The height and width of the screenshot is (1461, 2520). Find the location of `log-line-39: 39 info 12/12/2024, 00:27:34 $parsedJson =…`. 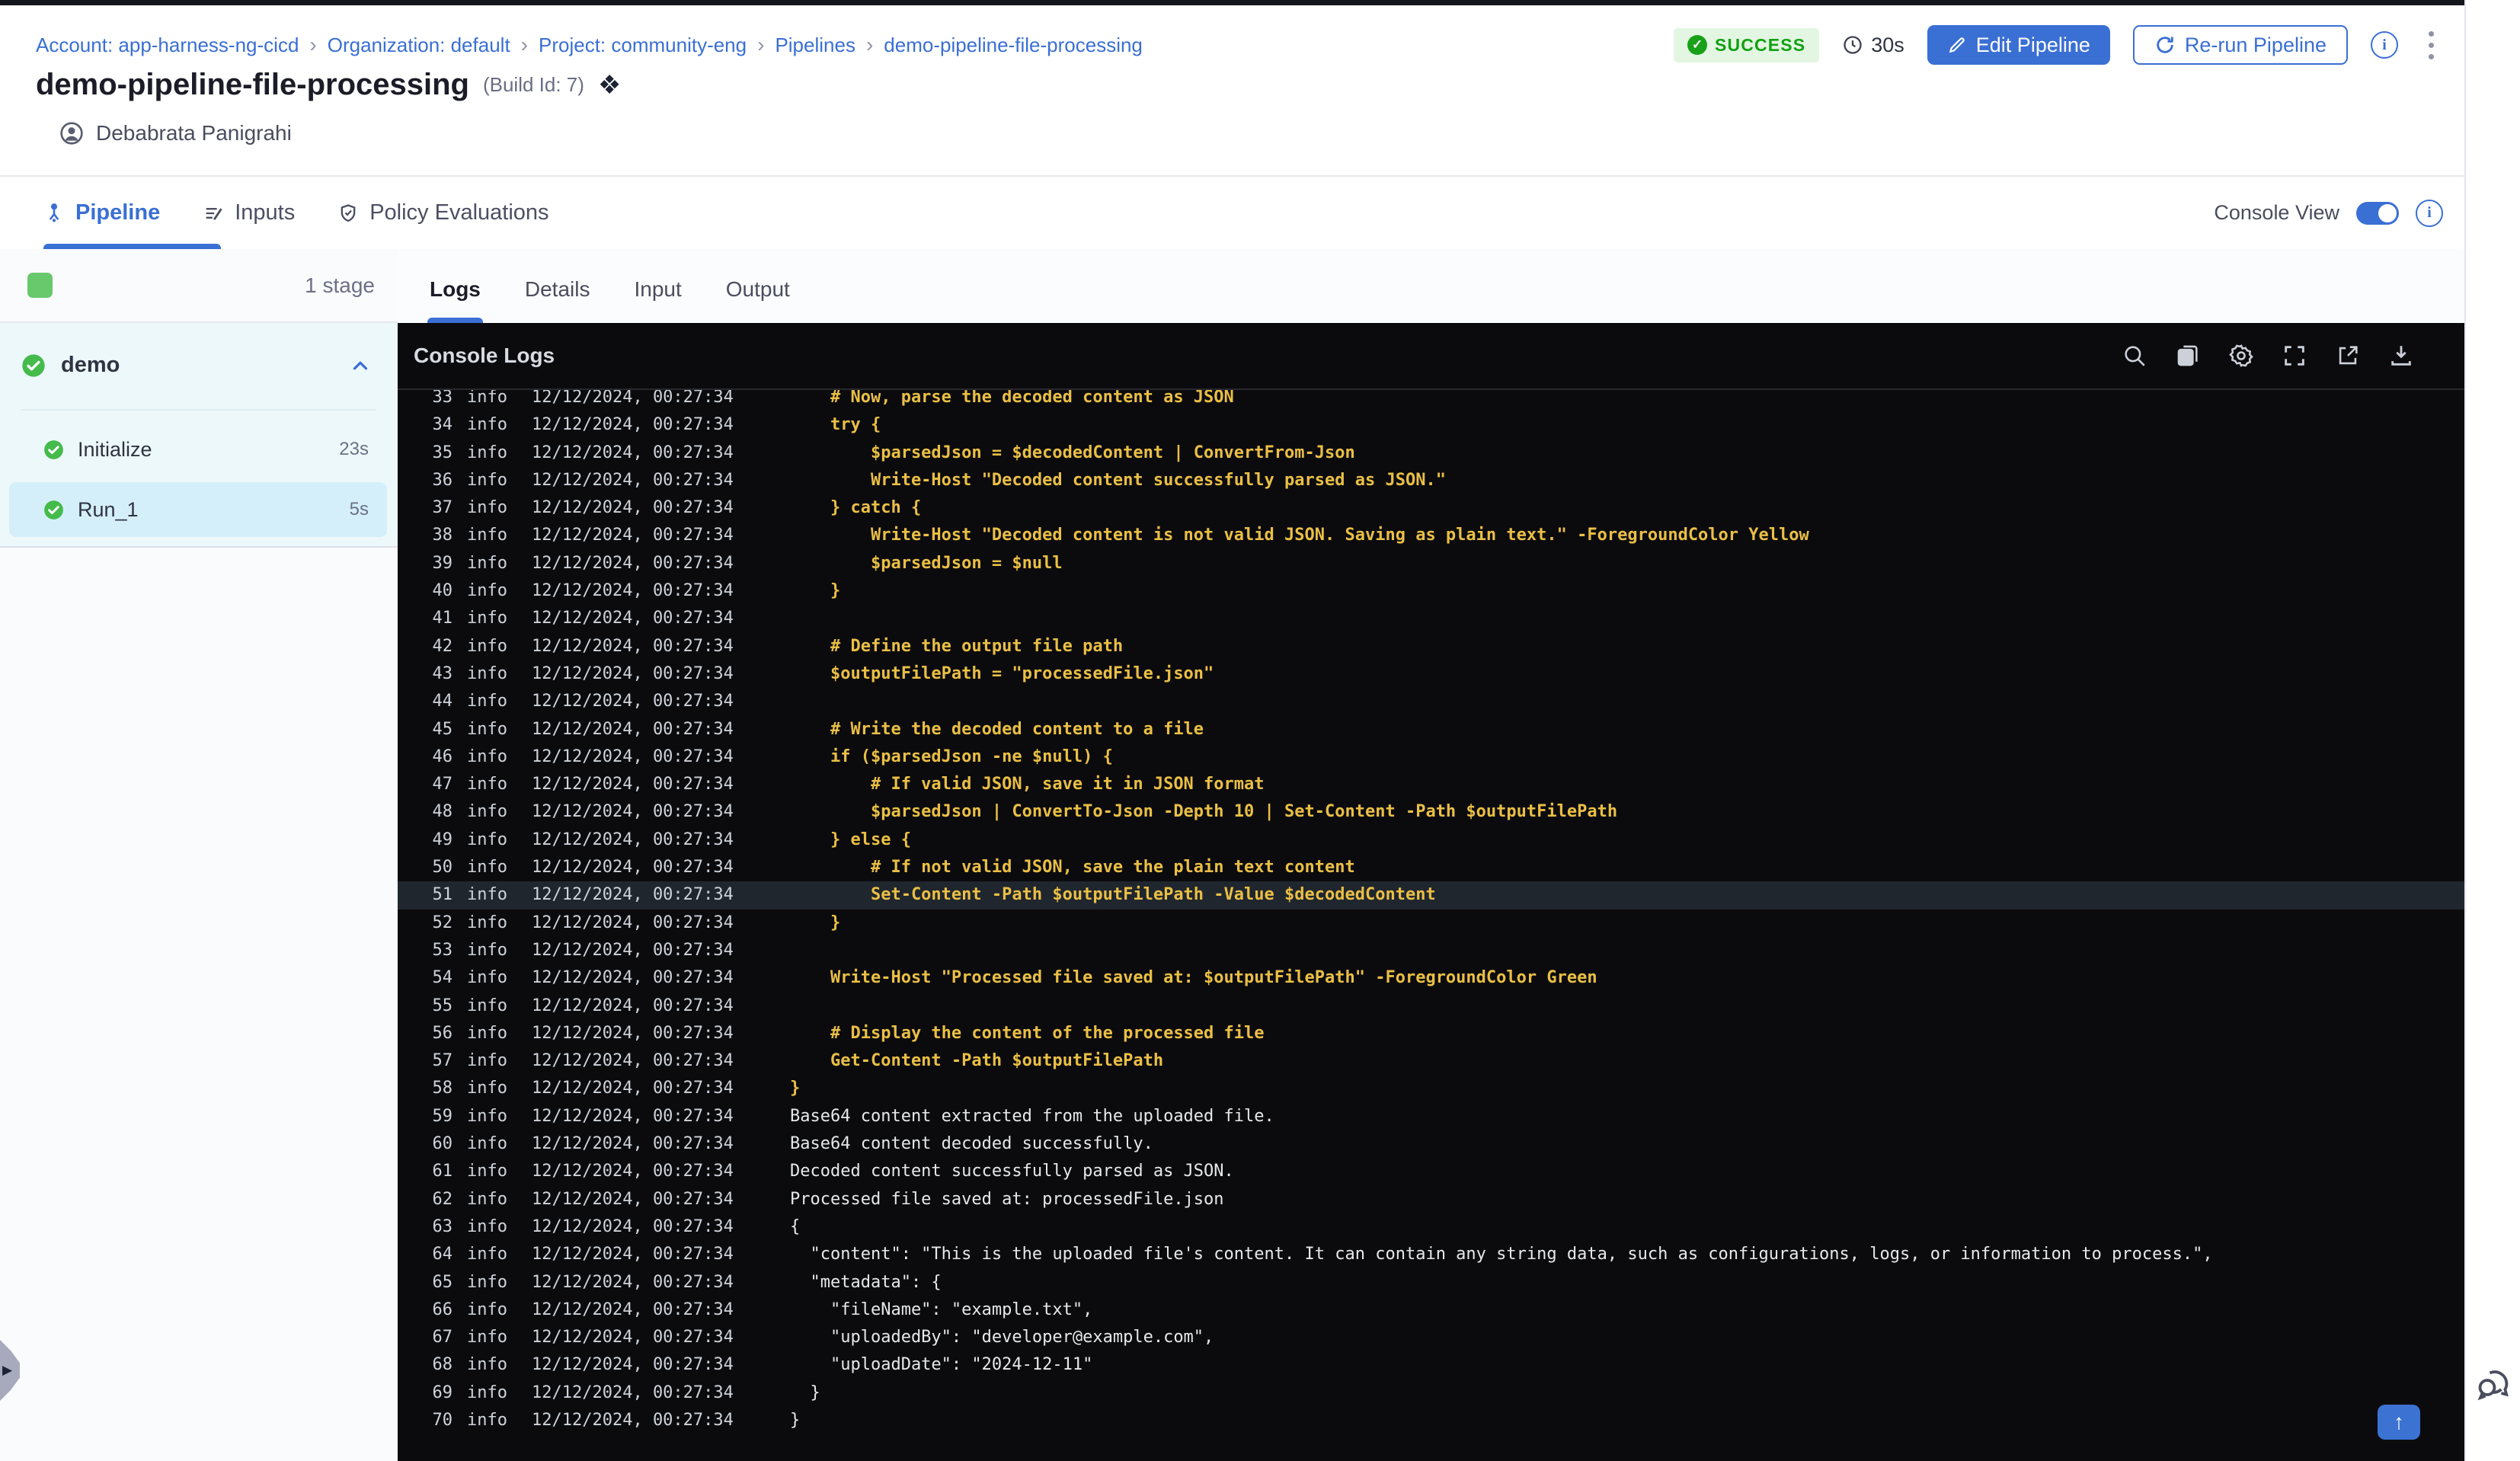

log-line-39: 39 info 12/12/2024, 00:27:34 $parsedJson =… is located at coordinates (1431, 563).